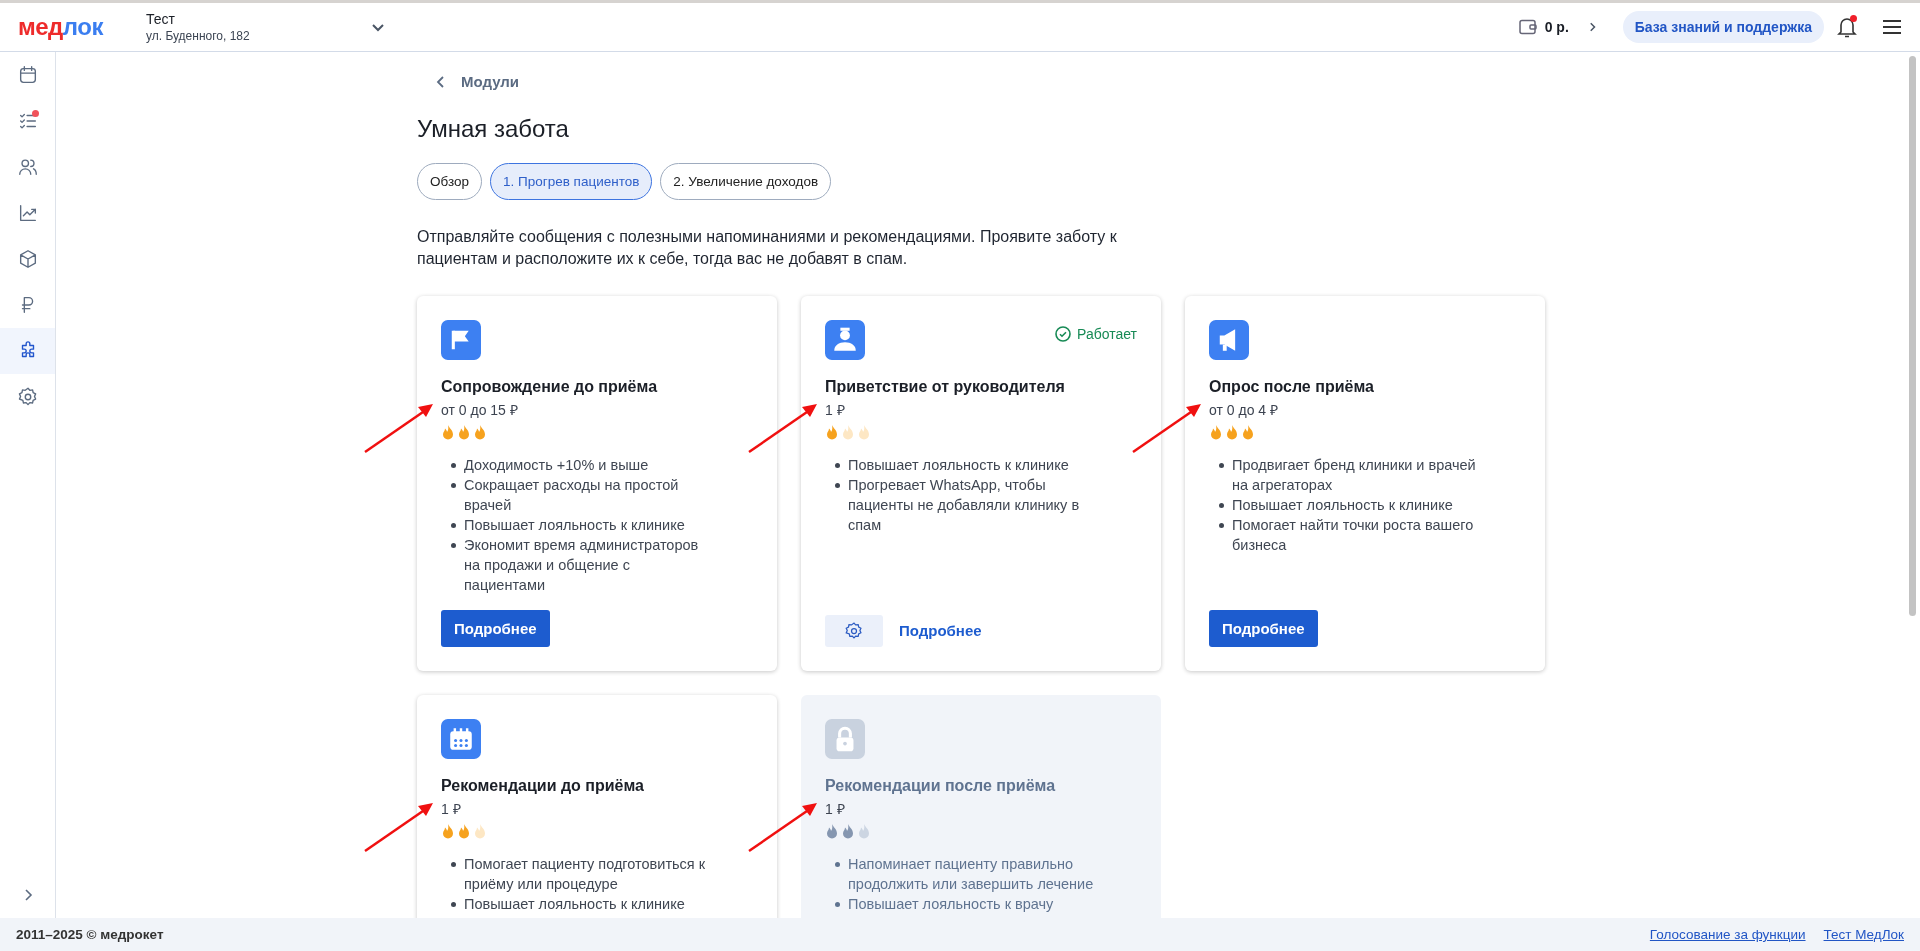 The image size is (1920, 951). Describe the element at coordinates (543, 785) in the screenshot. I see `card-title: Рекомендации до приёма` at that location.